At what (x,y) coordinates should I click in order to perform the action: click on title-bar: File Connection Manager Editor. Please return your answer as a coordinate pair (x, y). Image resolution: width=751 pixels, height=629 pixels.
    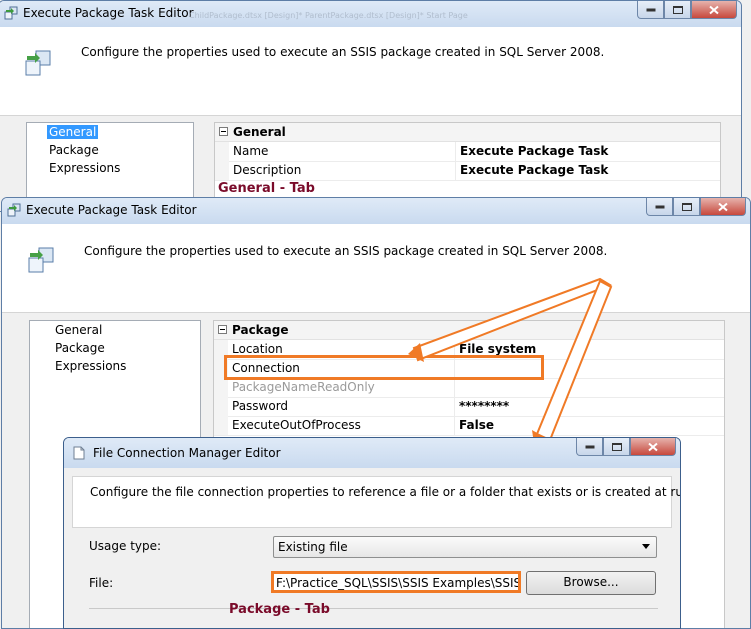
    Looking at the image, I should click on (372, 453).